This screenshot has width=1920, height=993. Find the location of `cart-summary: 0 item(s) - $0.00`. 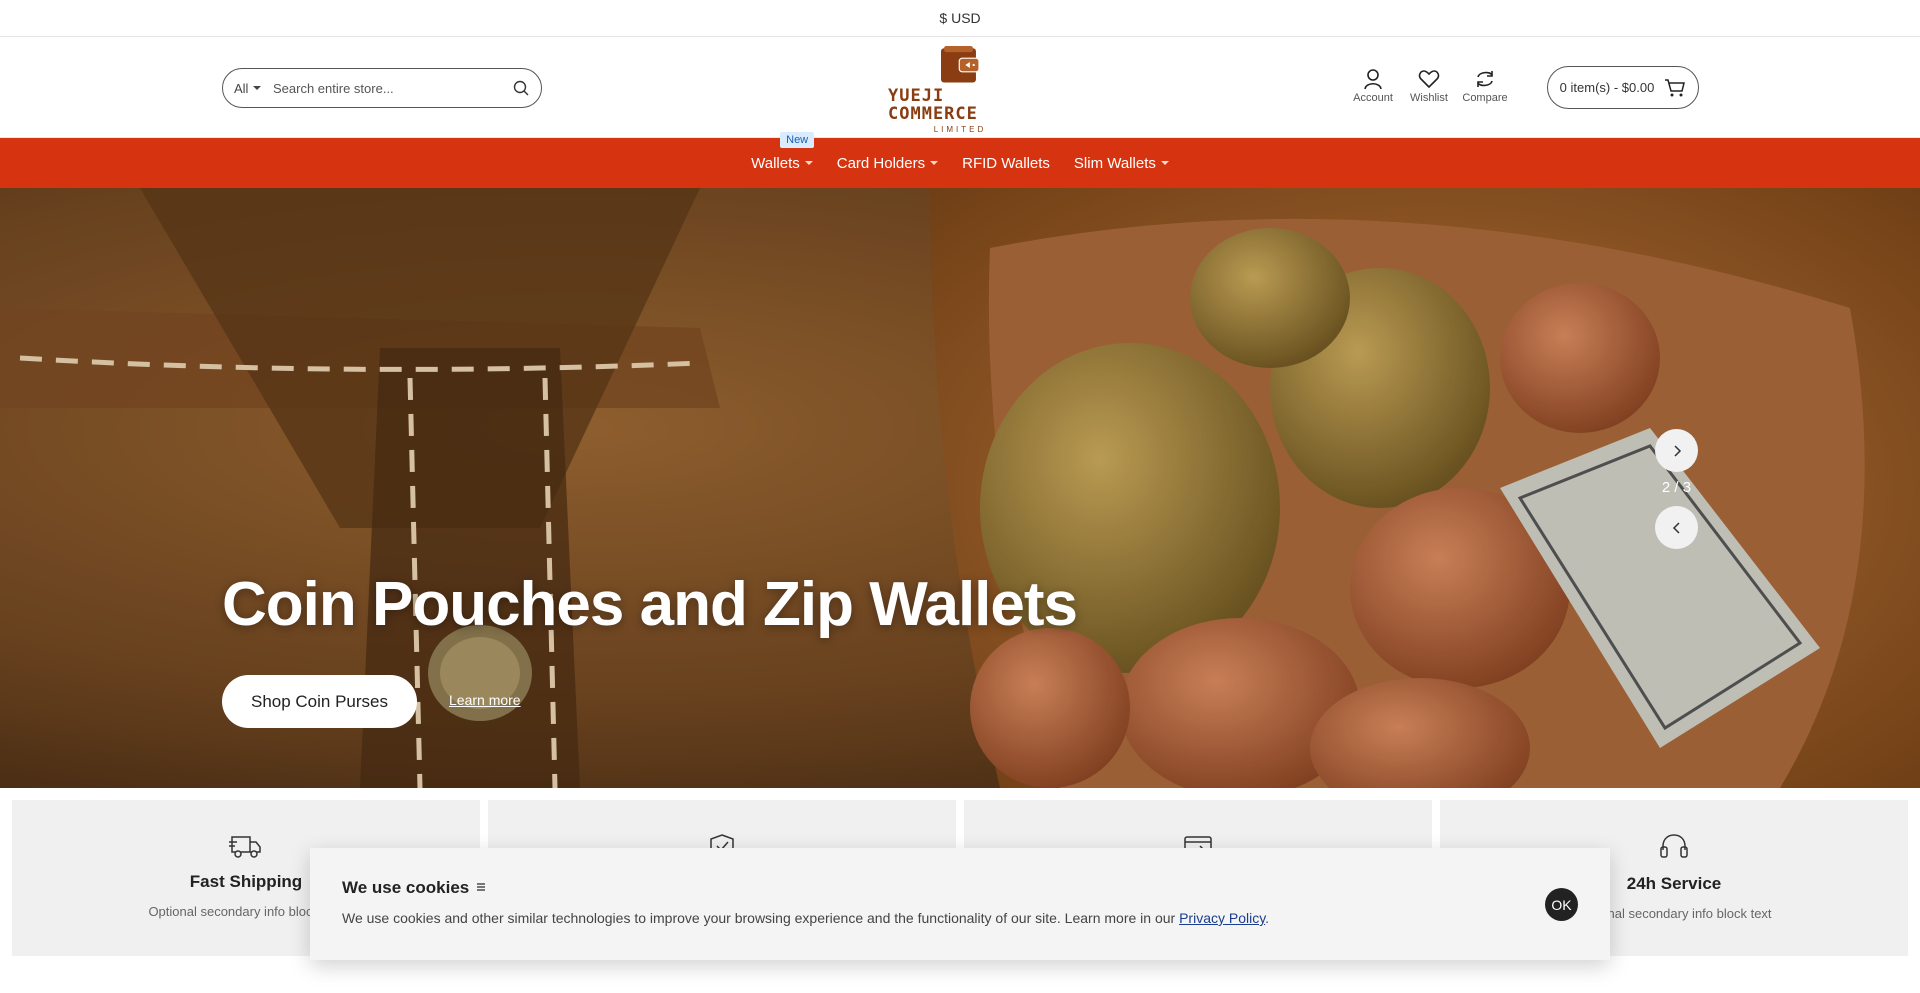

cart-summary: 0 item(s) - $0.00 is located at coordinates (1607, 87).